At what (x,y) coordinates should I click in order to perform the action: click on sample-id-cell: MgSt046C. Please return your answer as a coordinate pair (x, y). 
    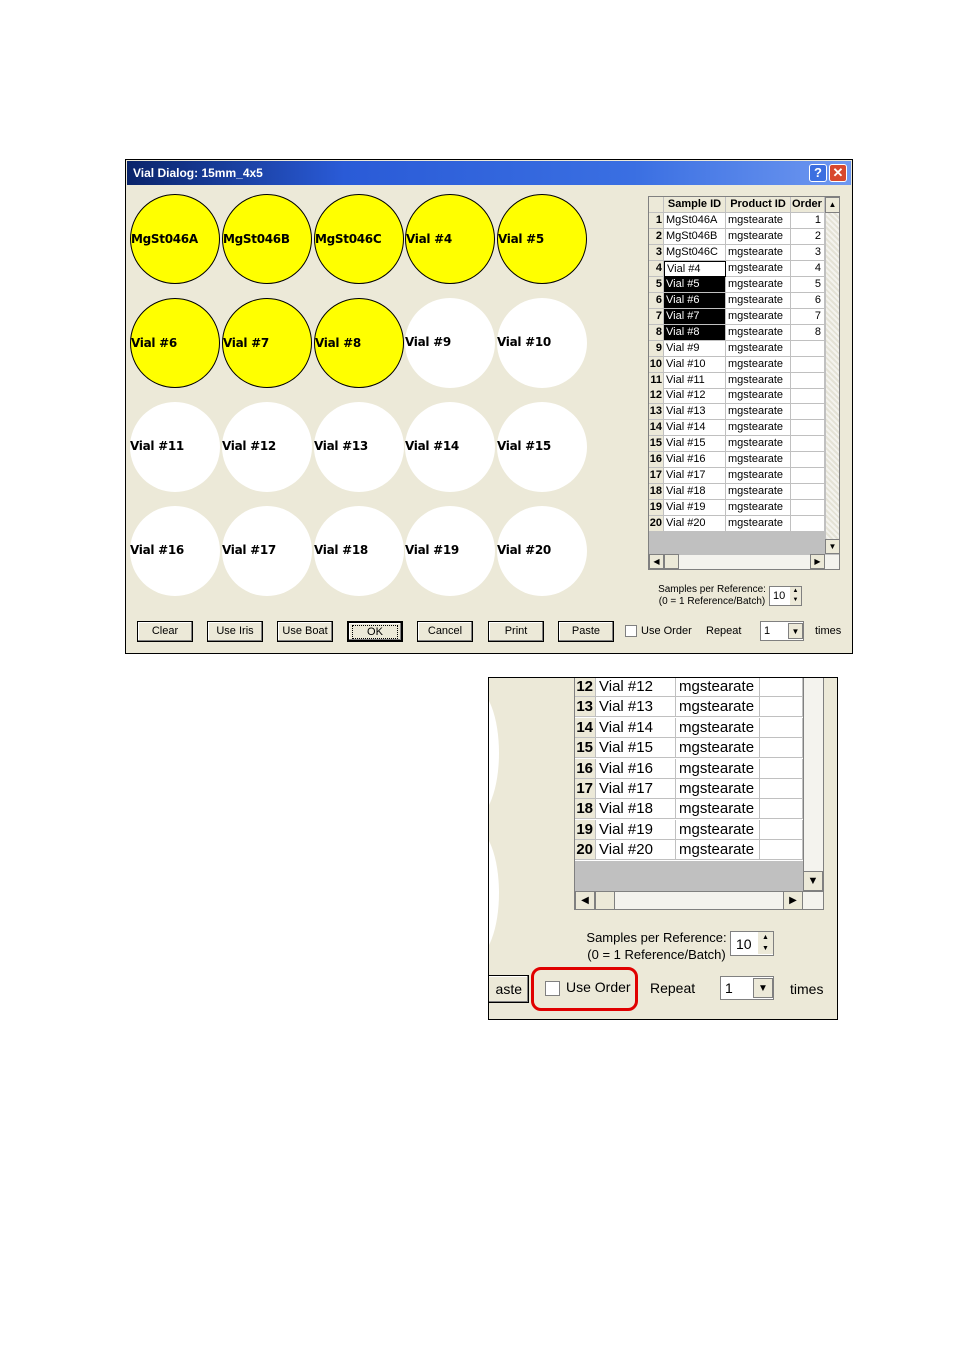
    Looking at the image, I should click on (695, 252).